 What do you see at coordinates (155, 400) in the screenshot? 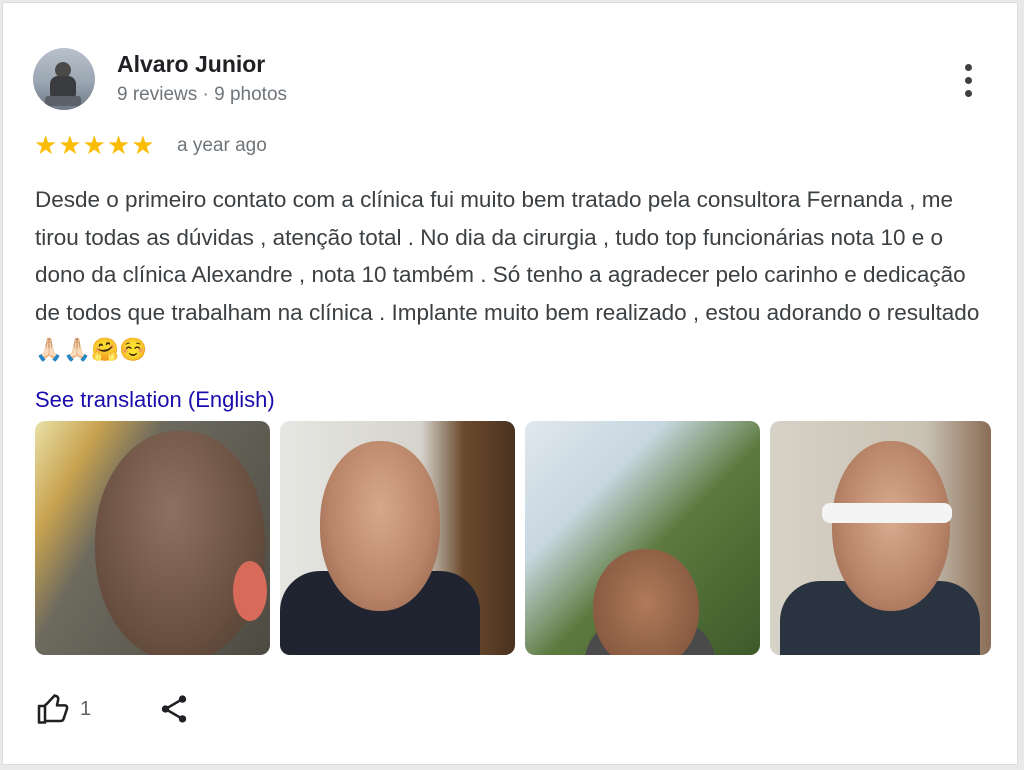
I see `see-translation-link: See translation (English)` at bounding box center [155, 400].